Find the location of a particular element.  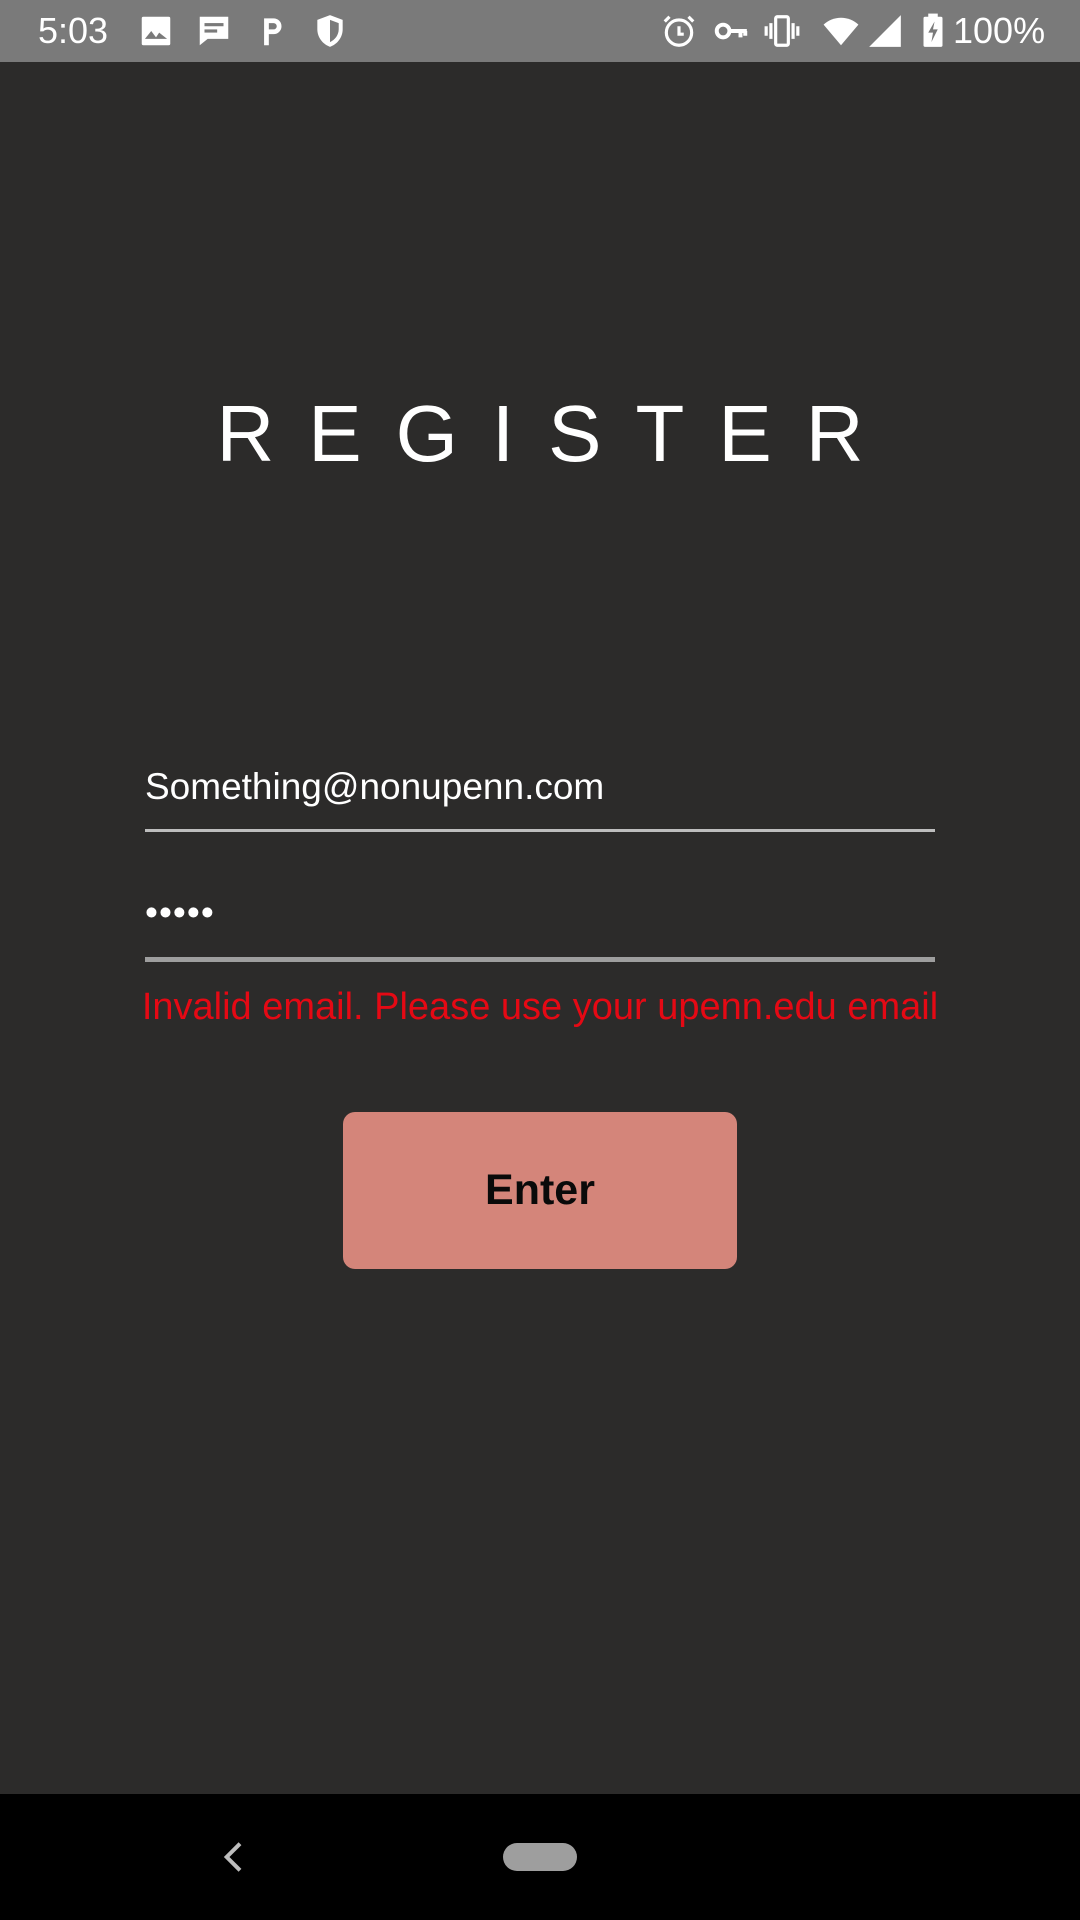

shield-icon is located at coordinates (330, 31).